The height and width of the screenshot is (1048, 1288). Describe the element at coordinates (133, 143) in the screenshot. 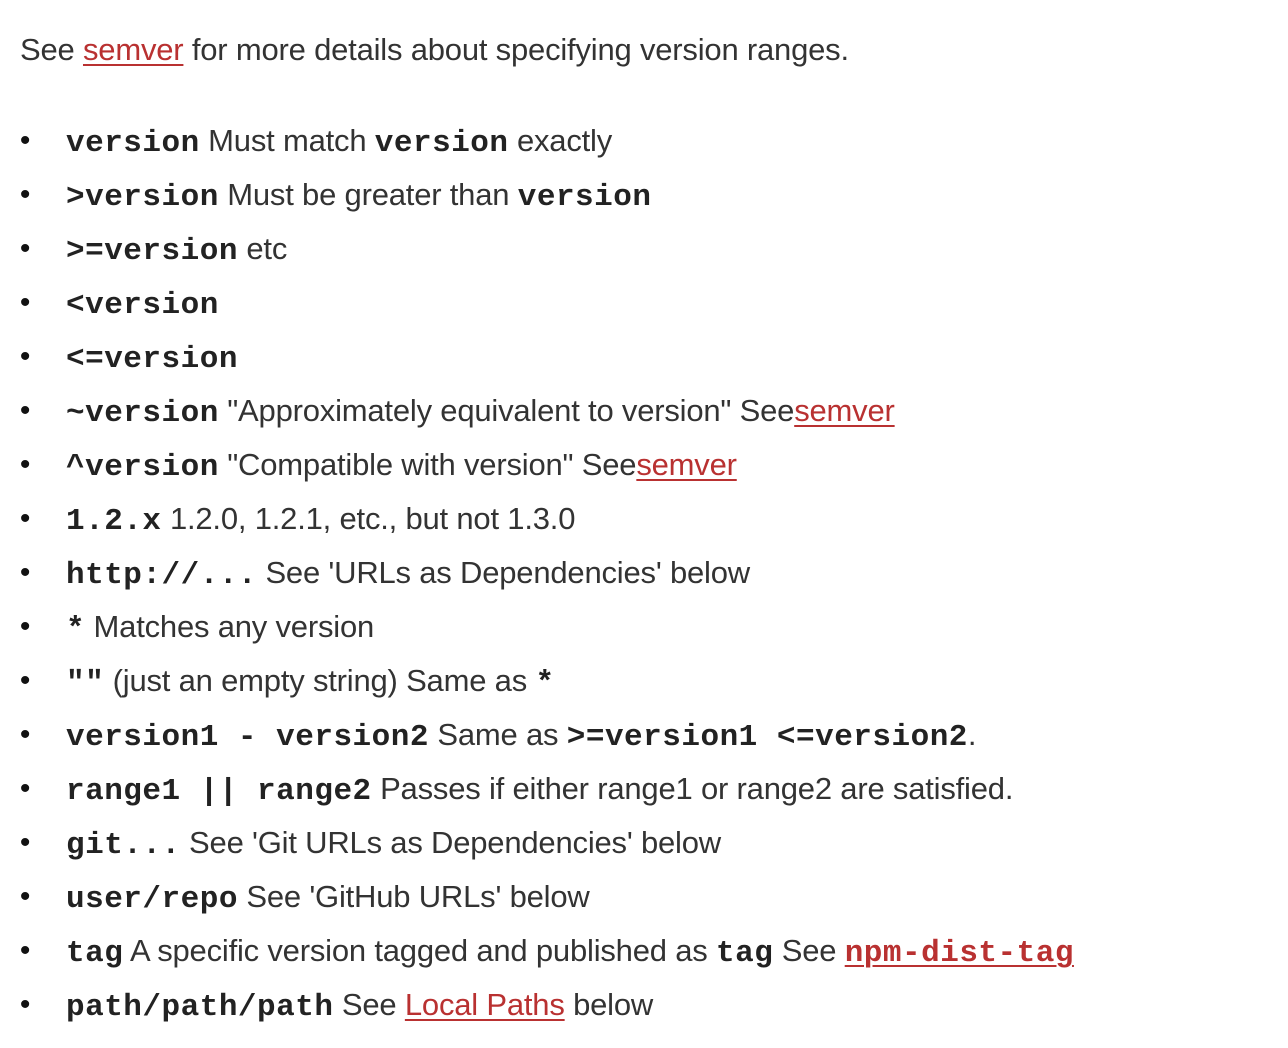

I see `range-code: version` at that location.